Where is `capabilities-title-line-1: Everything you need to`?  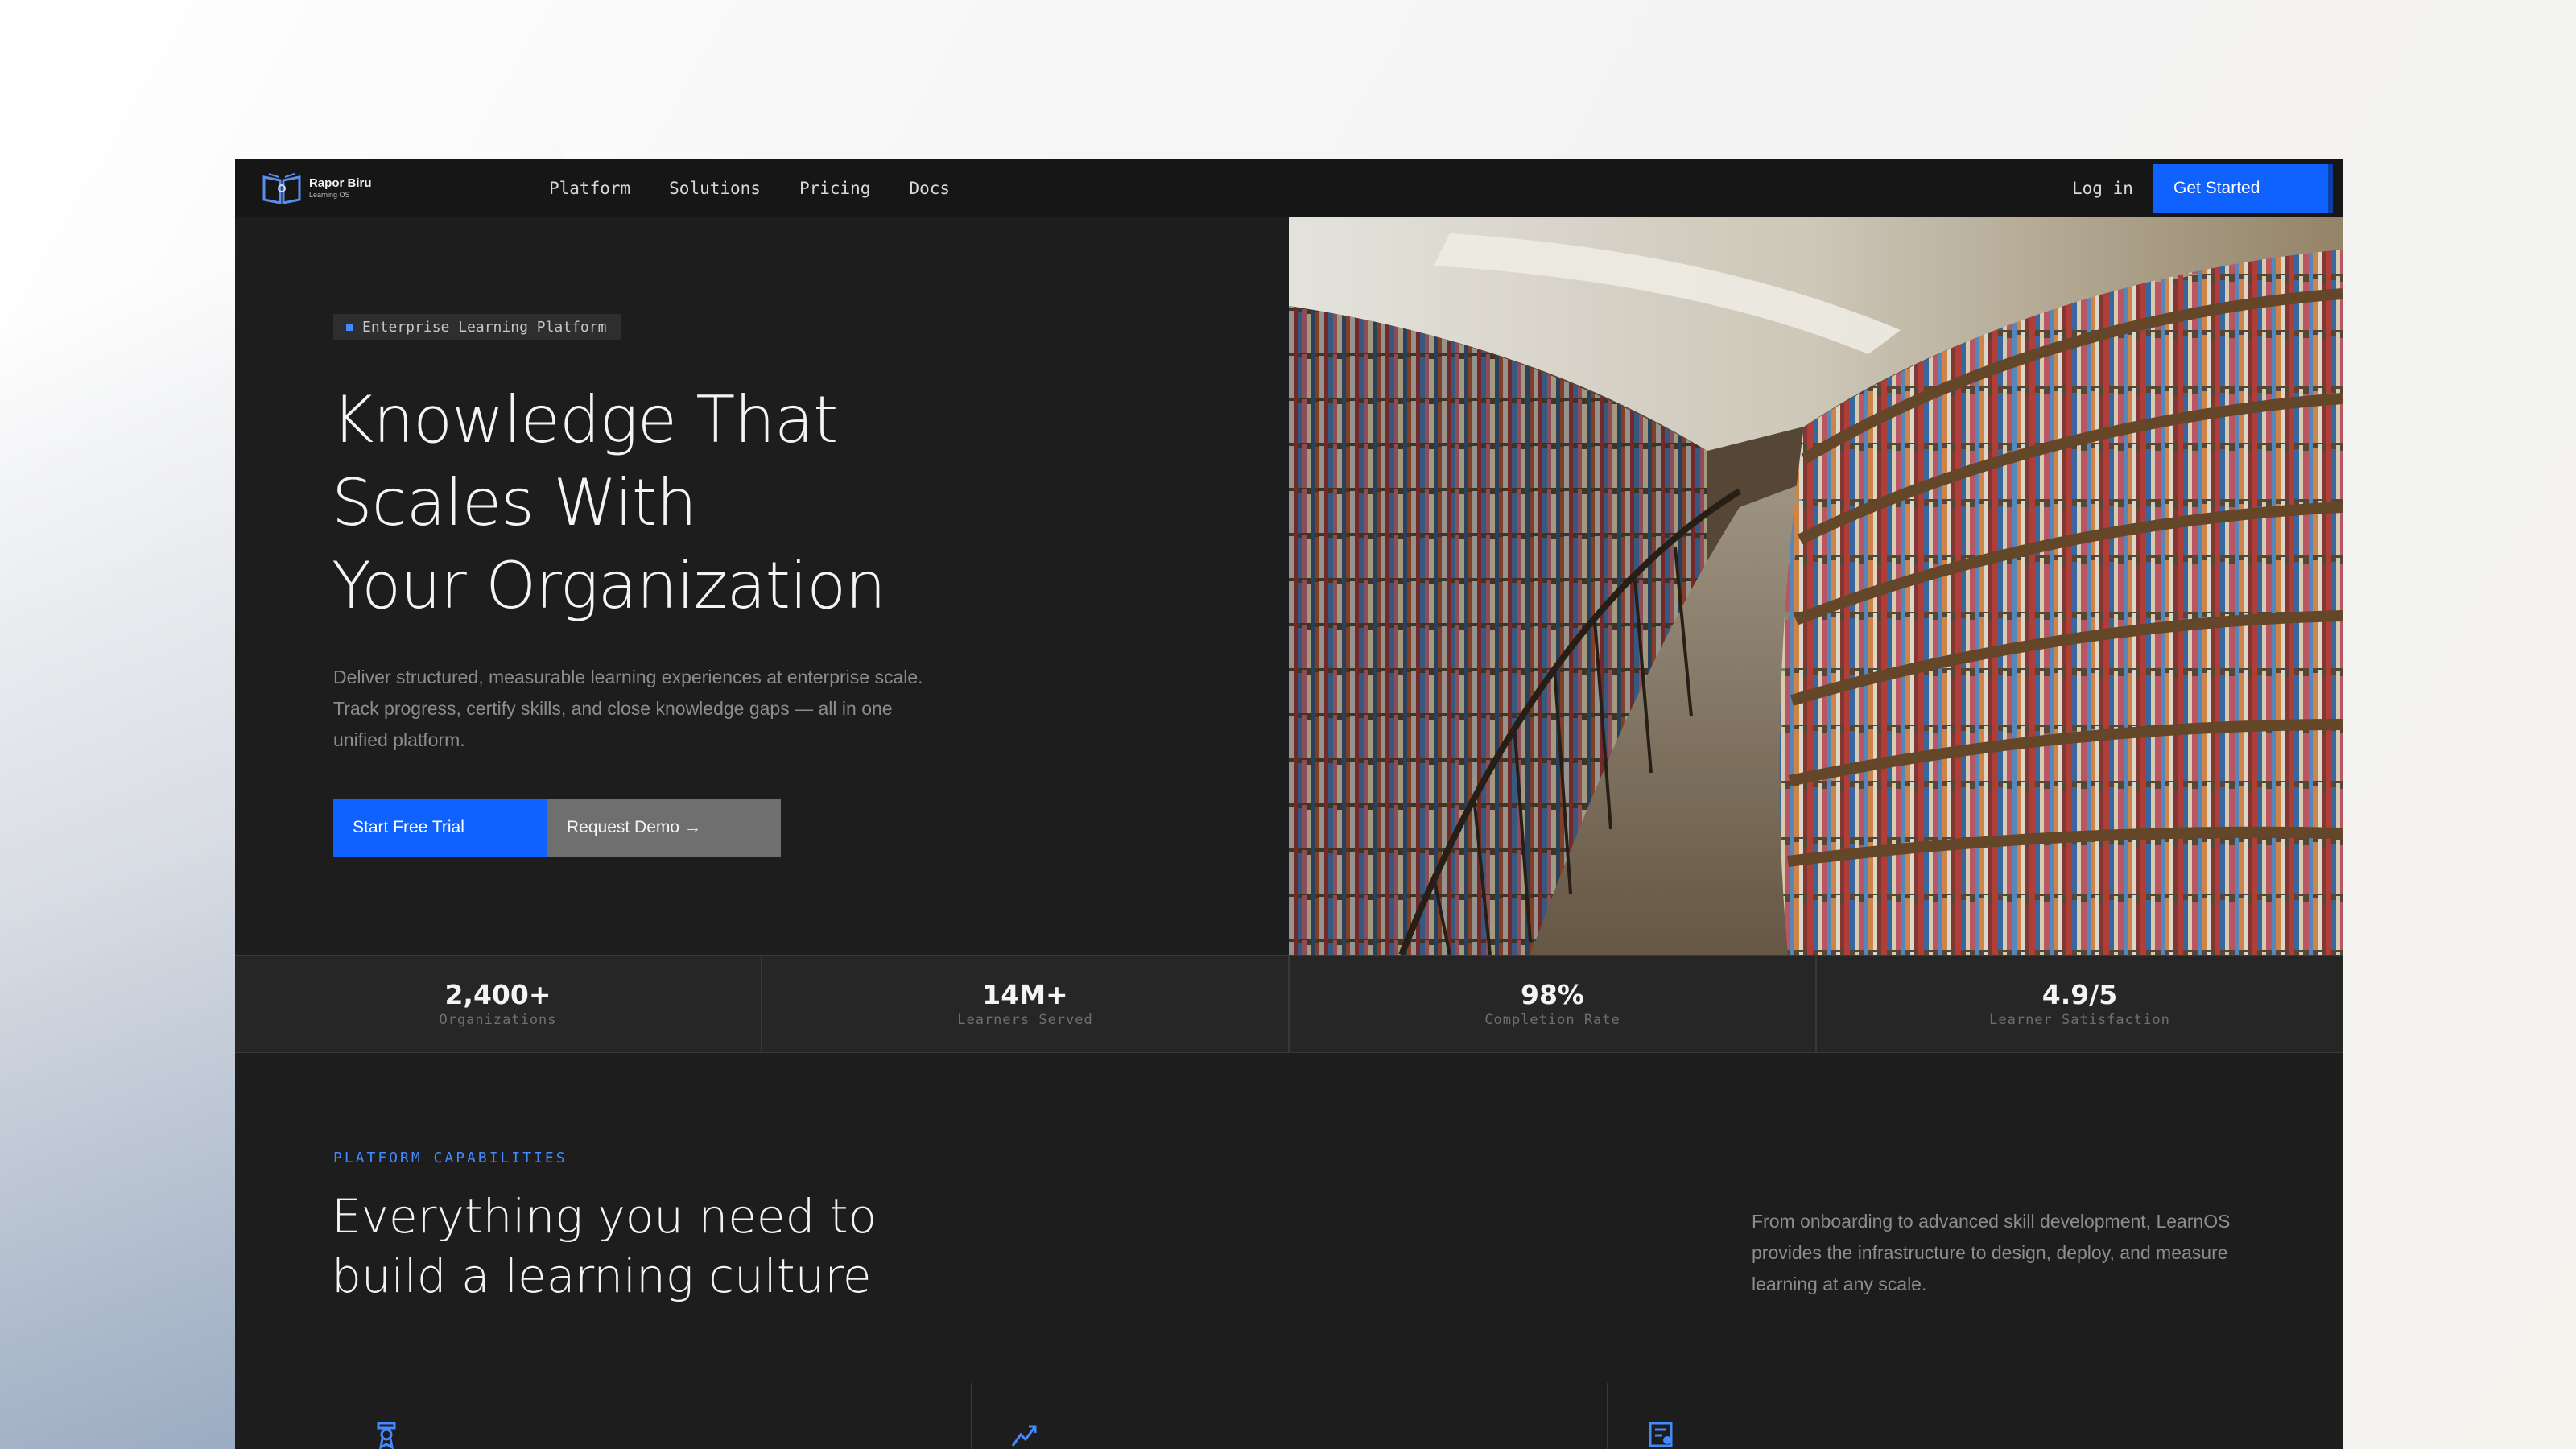
capabilities-title-line-1: Everything you need to is located at coordinates (604, 1216).